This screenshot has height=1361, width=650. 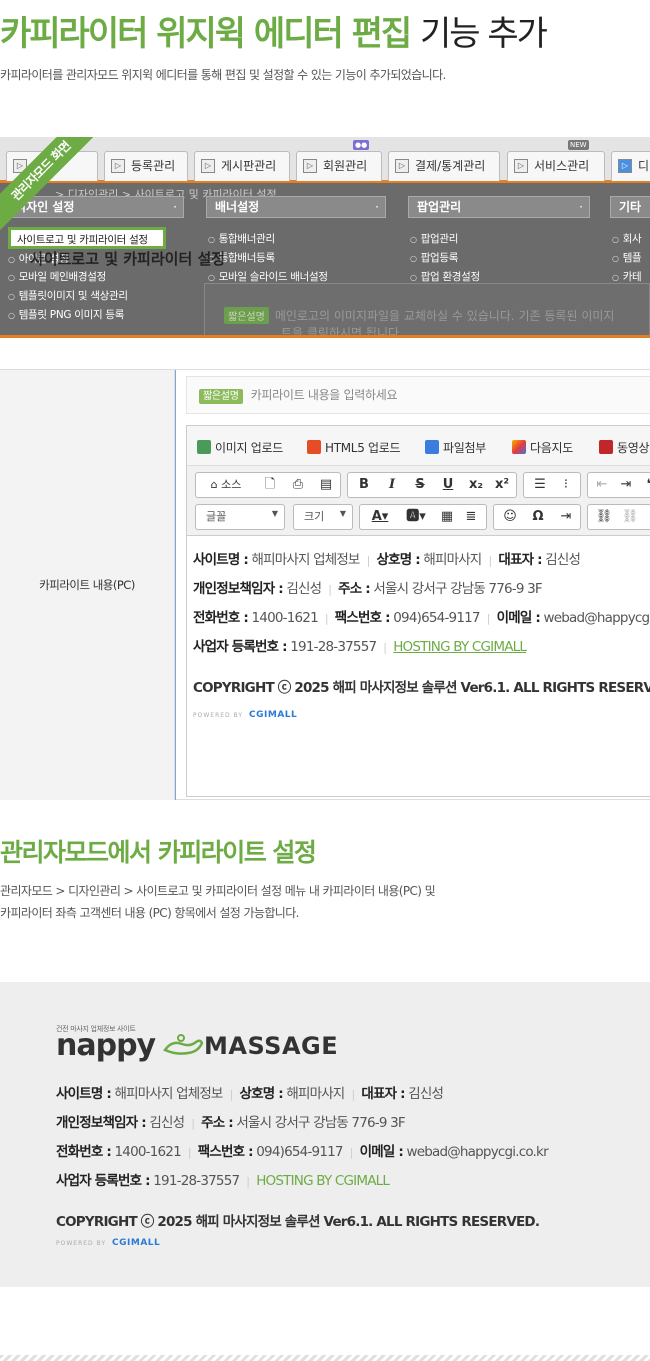 I want to click on powered-by: POWERED BY CGIMALL, so click(x=245, y=715).